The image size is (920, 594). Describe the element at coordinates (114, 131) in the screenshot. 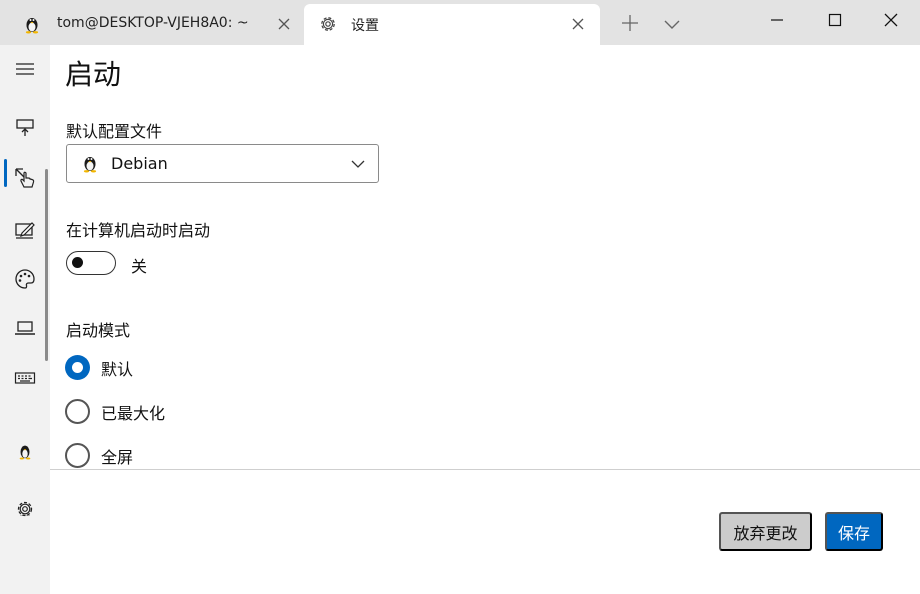

I see `default-profile-label: 默认配置文件` at that location.